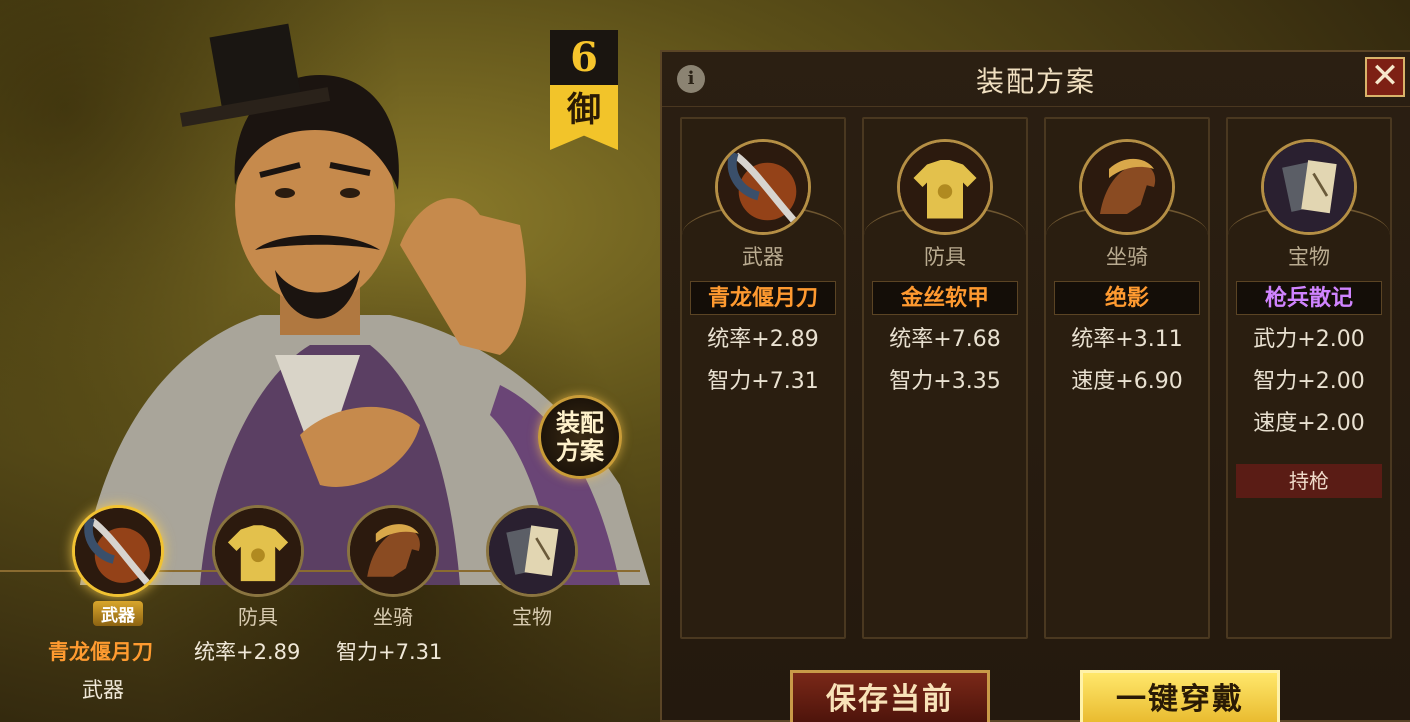 The width and height of the screenshot is (1410, 722). What do you see at coordinates (1309, 257) in the screenshot?
I see `card-slot-label: 宝物` at bounding box center [1309, 257].